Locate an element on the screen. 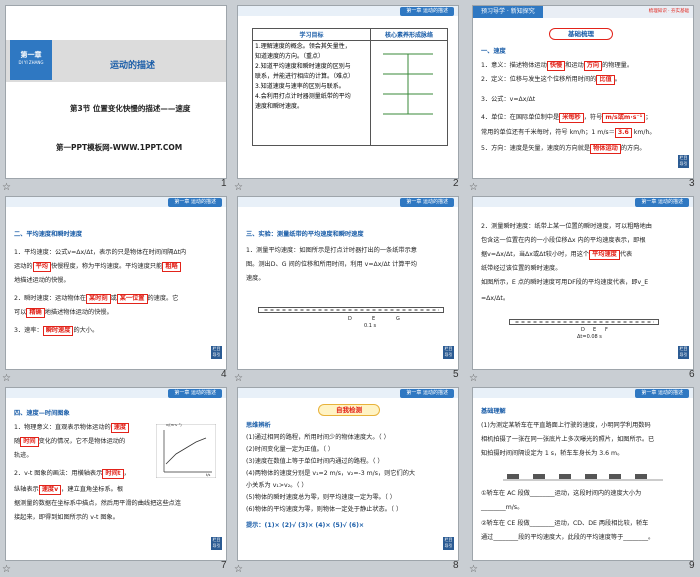 The width and height of the screenshot is (700, 577). text-line: 纸带经过该位置的瞬时速度。 is located at coordinates (521, 268).